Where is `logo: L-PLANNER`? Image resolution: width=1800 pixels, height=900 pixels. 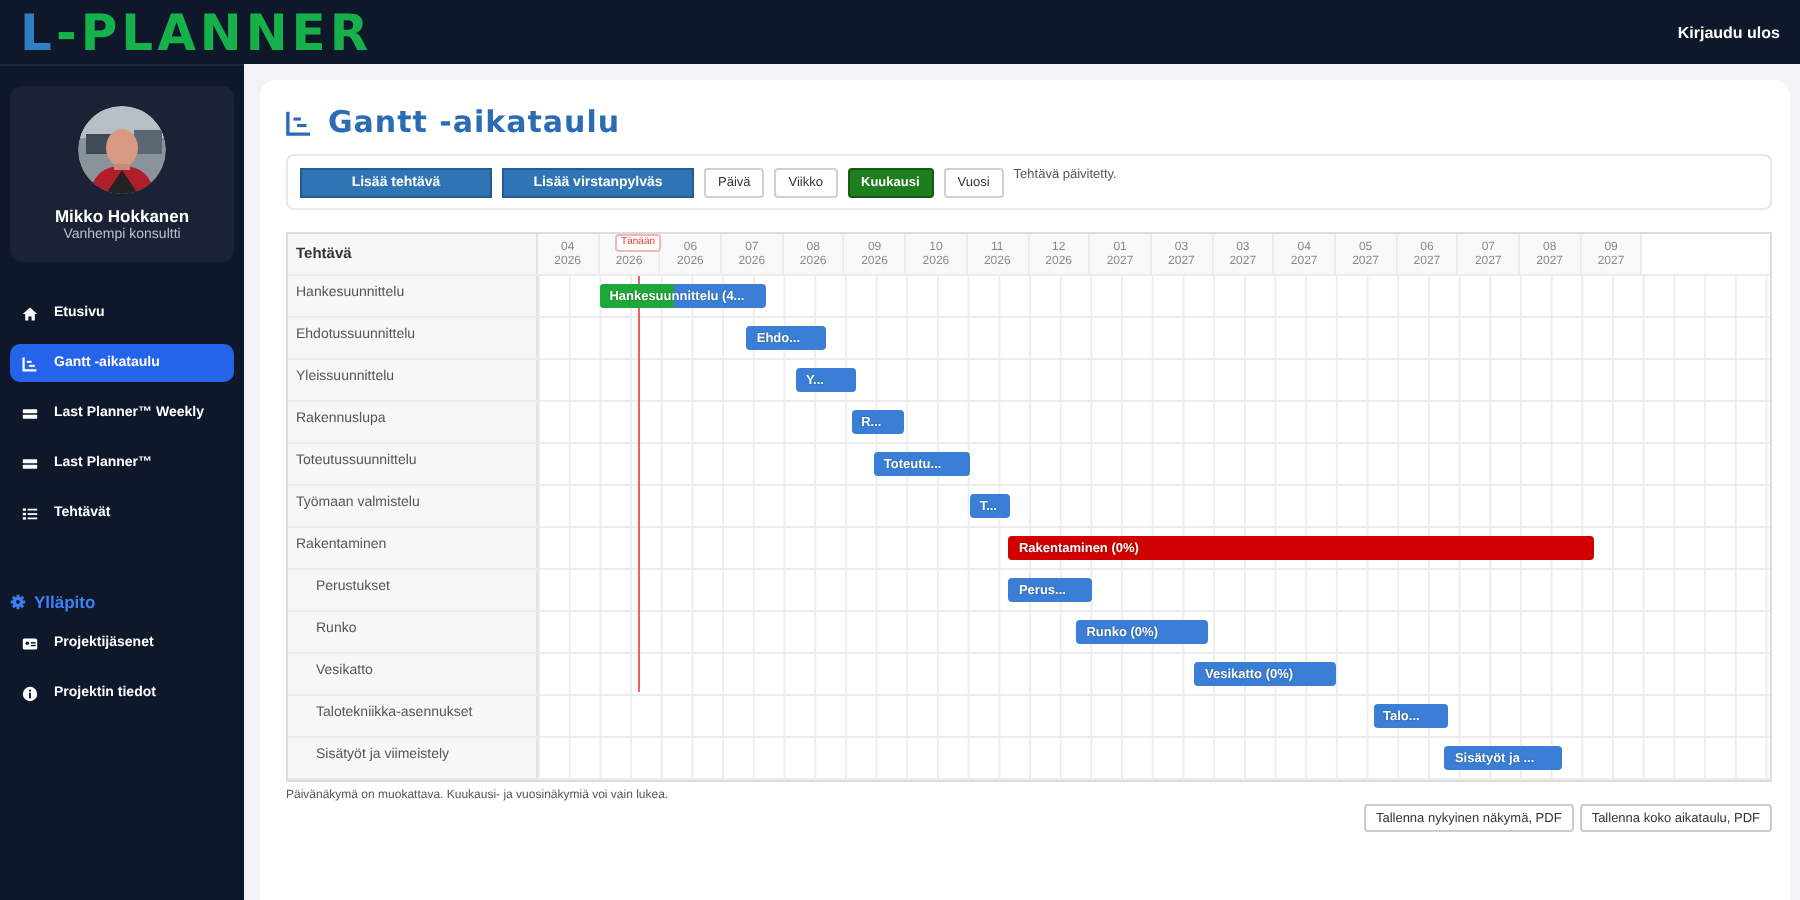
logo: L-PLANNER is located at coordinates (196, 32).